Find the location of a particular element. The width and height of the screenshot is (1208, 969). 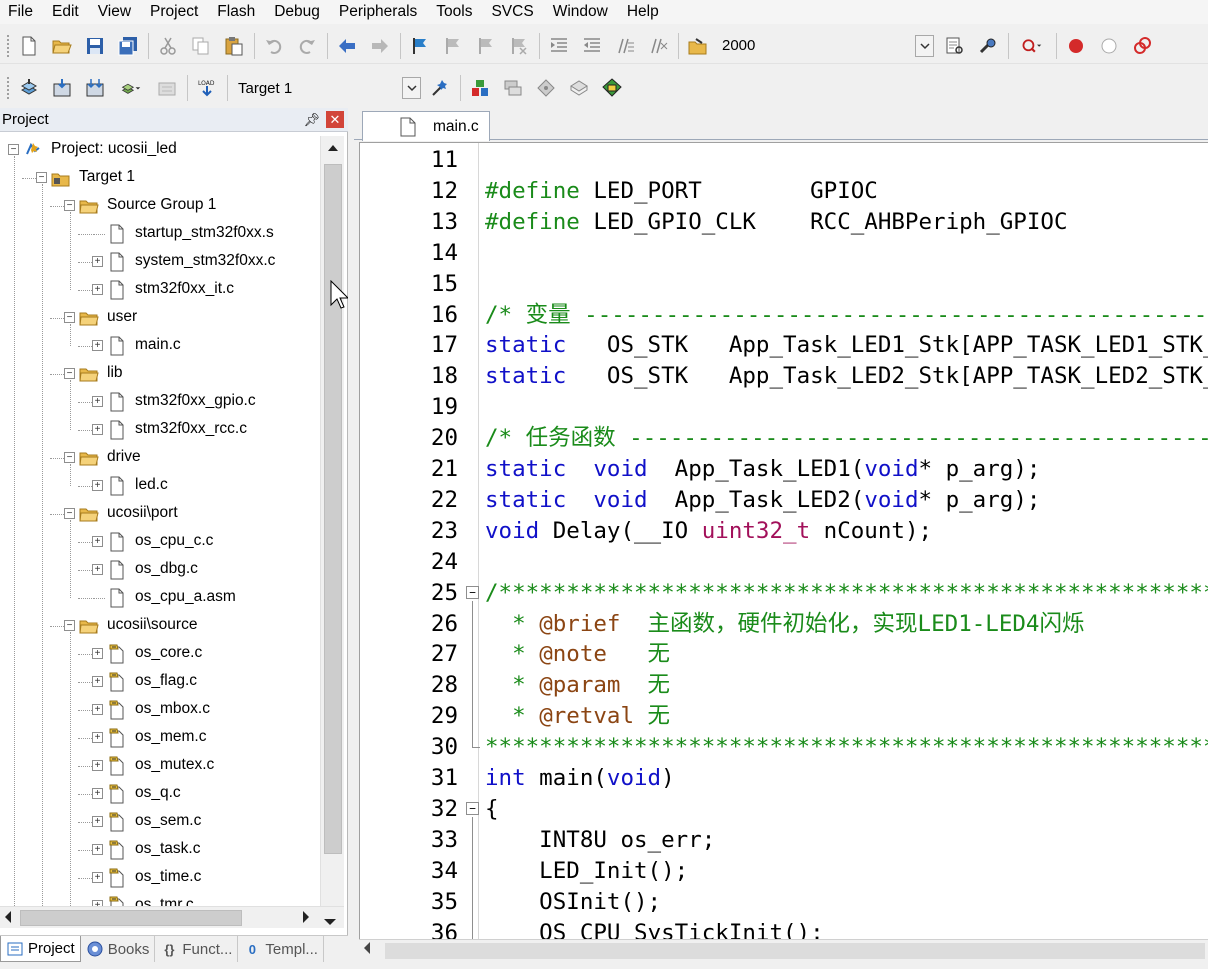

menu-item-peripherals: Peripherals is located at coordinates (379, 12).